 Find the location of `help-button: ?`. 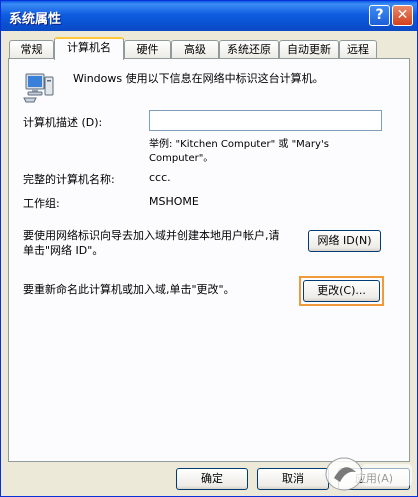

help-button: ? is located at coordinates (379, 15).